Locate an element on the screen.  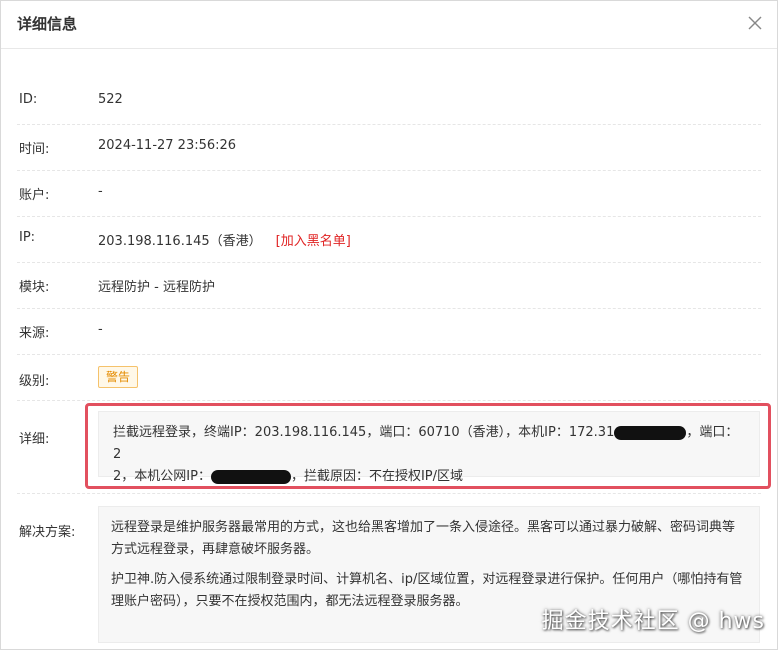
source-label: 来源: is located at coordinates (34, 333).